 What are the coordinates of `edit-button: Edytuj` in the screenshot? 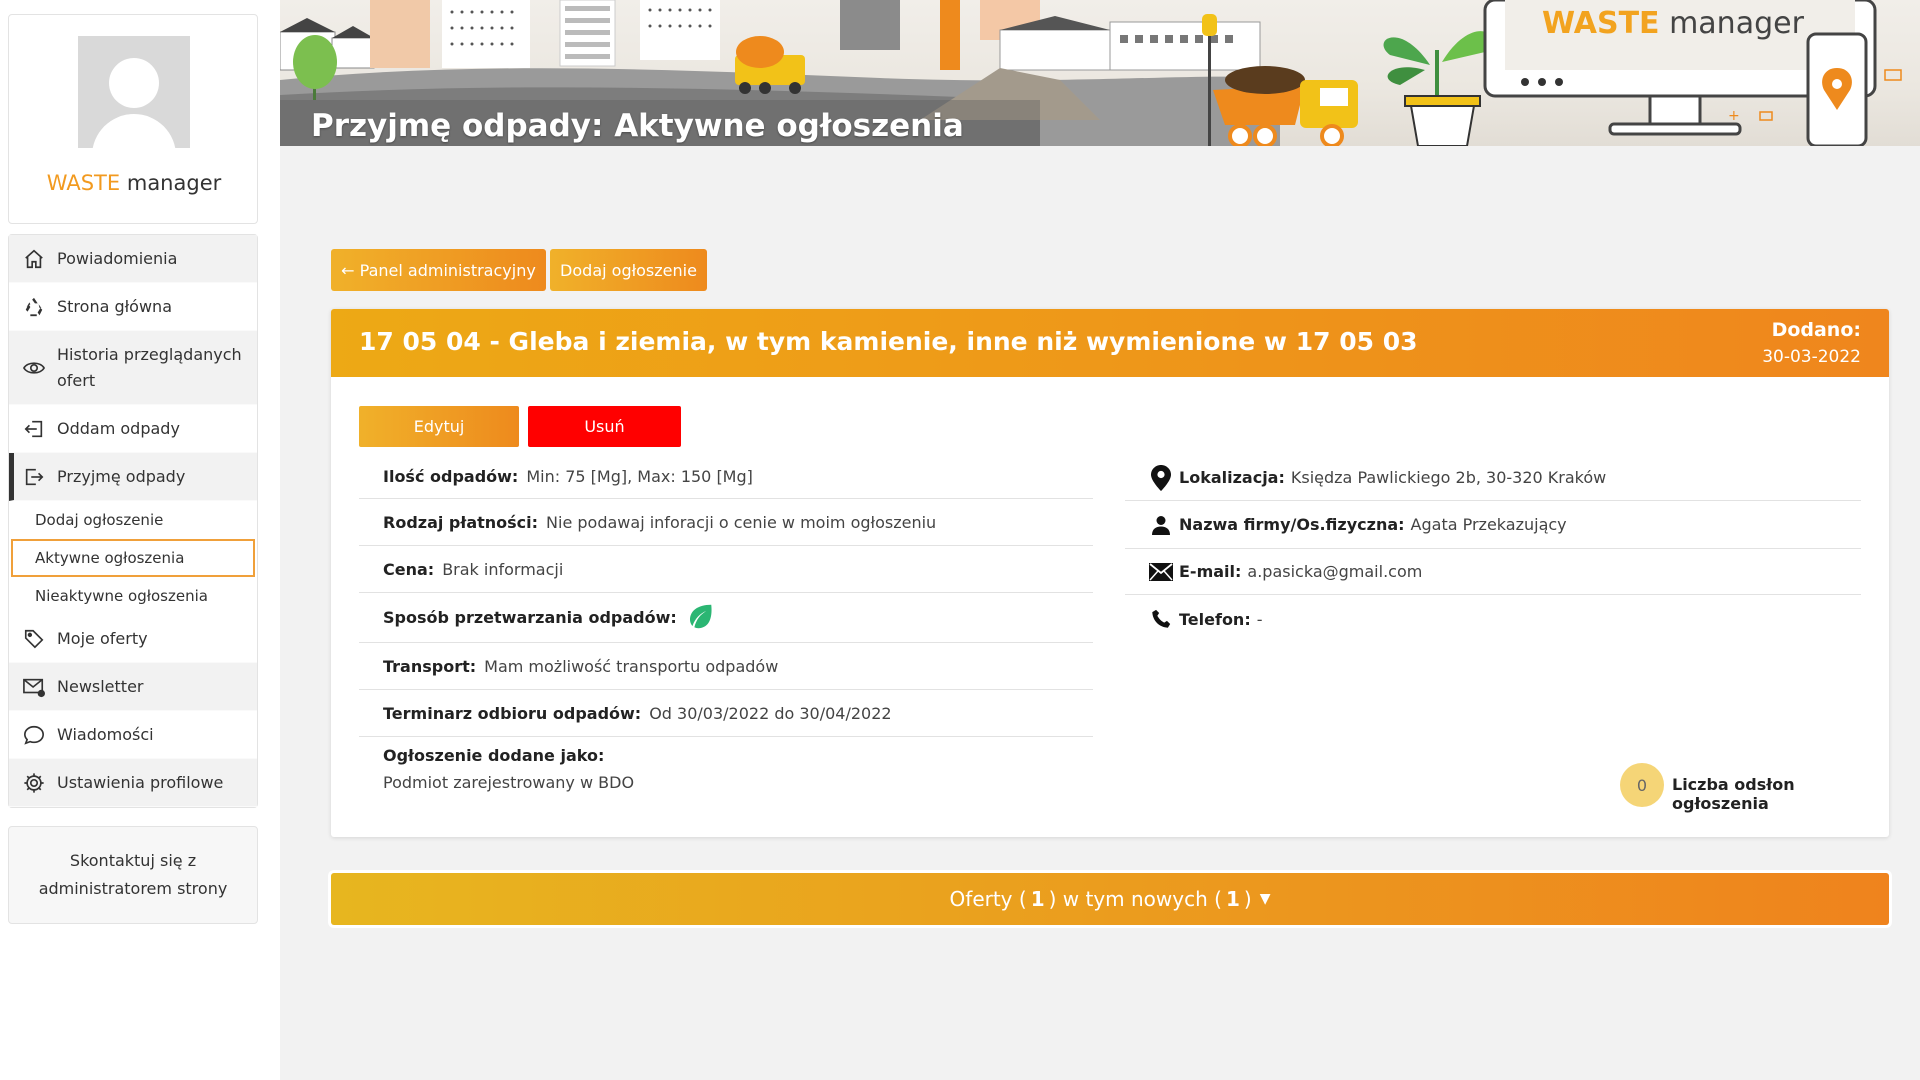 It's located at (439, 426).